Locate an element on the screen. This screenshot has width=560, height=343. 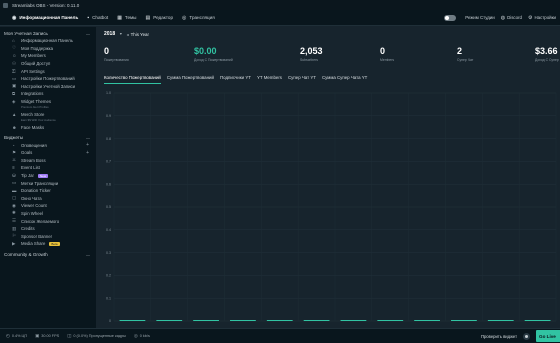
sidebar-item-api: ⚿ API Settings is located at coordinates (48, 71).